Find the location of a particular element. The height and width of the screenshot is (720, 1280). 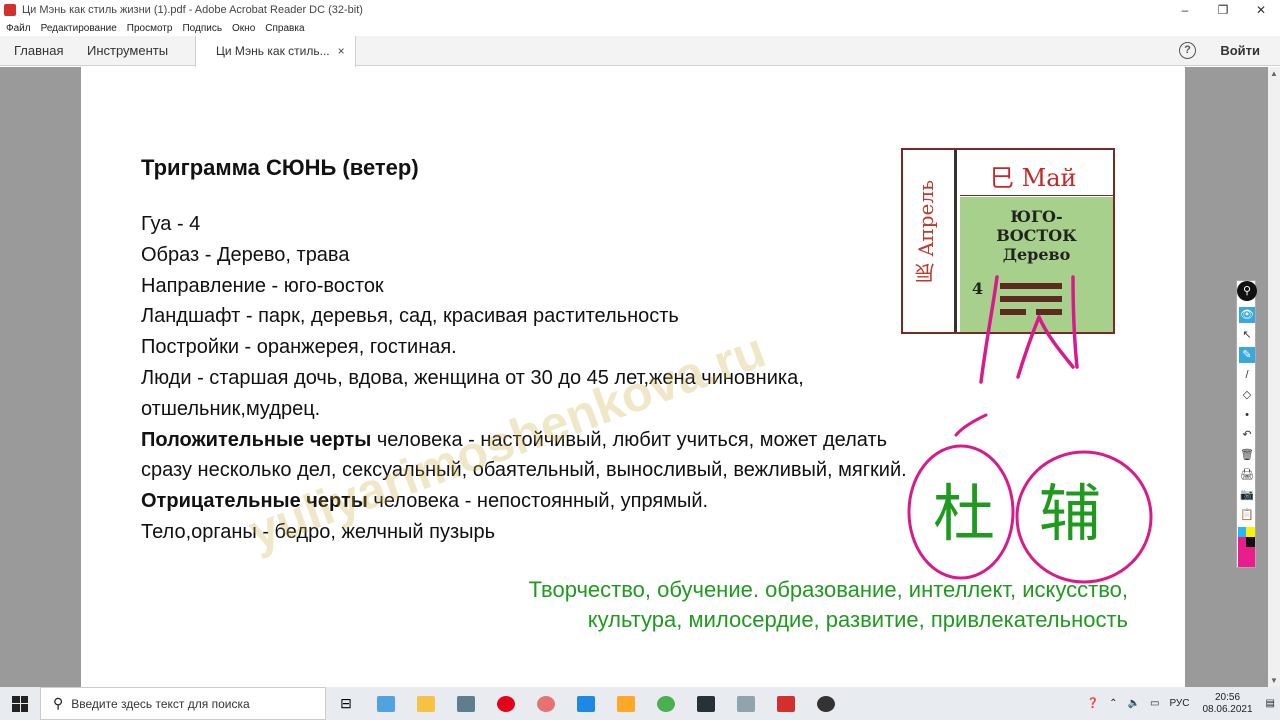

month-may: 巳 Май is located at coordinates (1033, 178).